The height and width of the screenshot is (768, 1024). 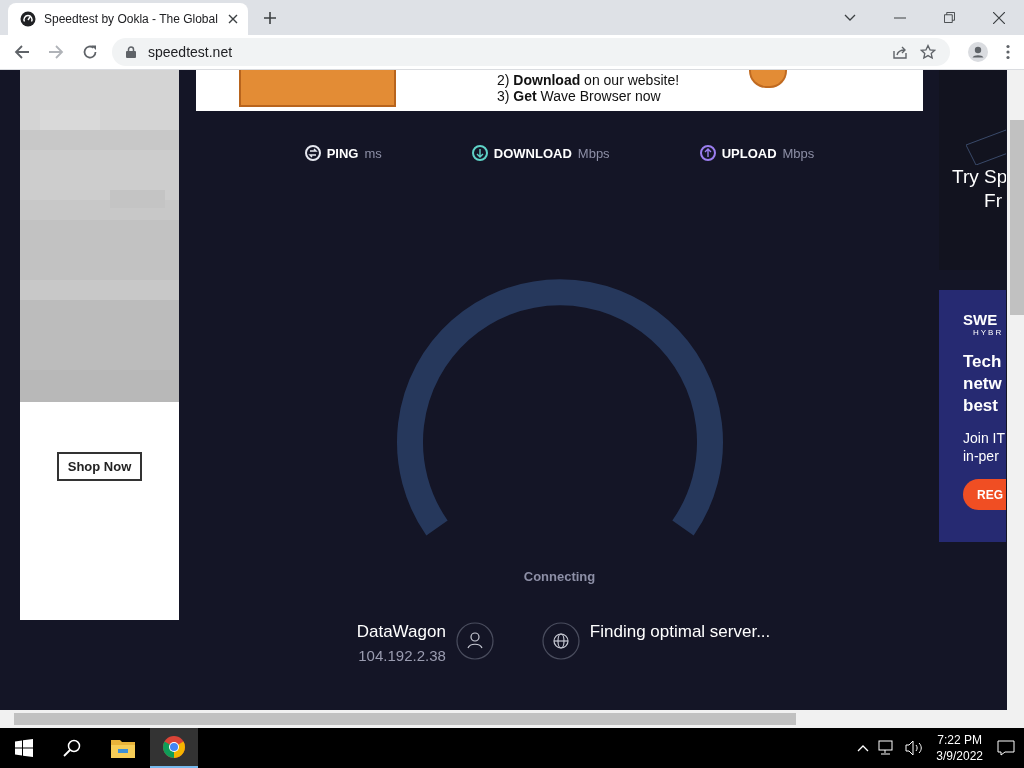 I want to click on ad-logo-subtitle: HYBR, so click(x=988, y=332).